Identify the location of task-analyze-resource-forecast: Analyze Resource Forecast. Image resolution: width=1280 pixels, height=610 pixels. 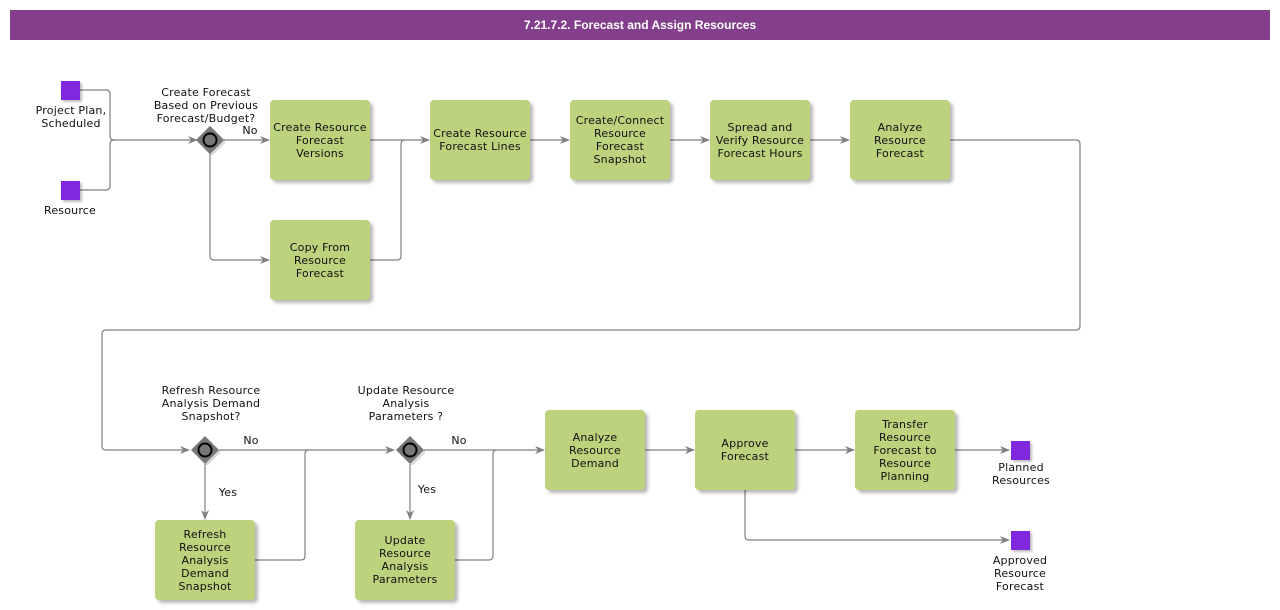
(900, 140).